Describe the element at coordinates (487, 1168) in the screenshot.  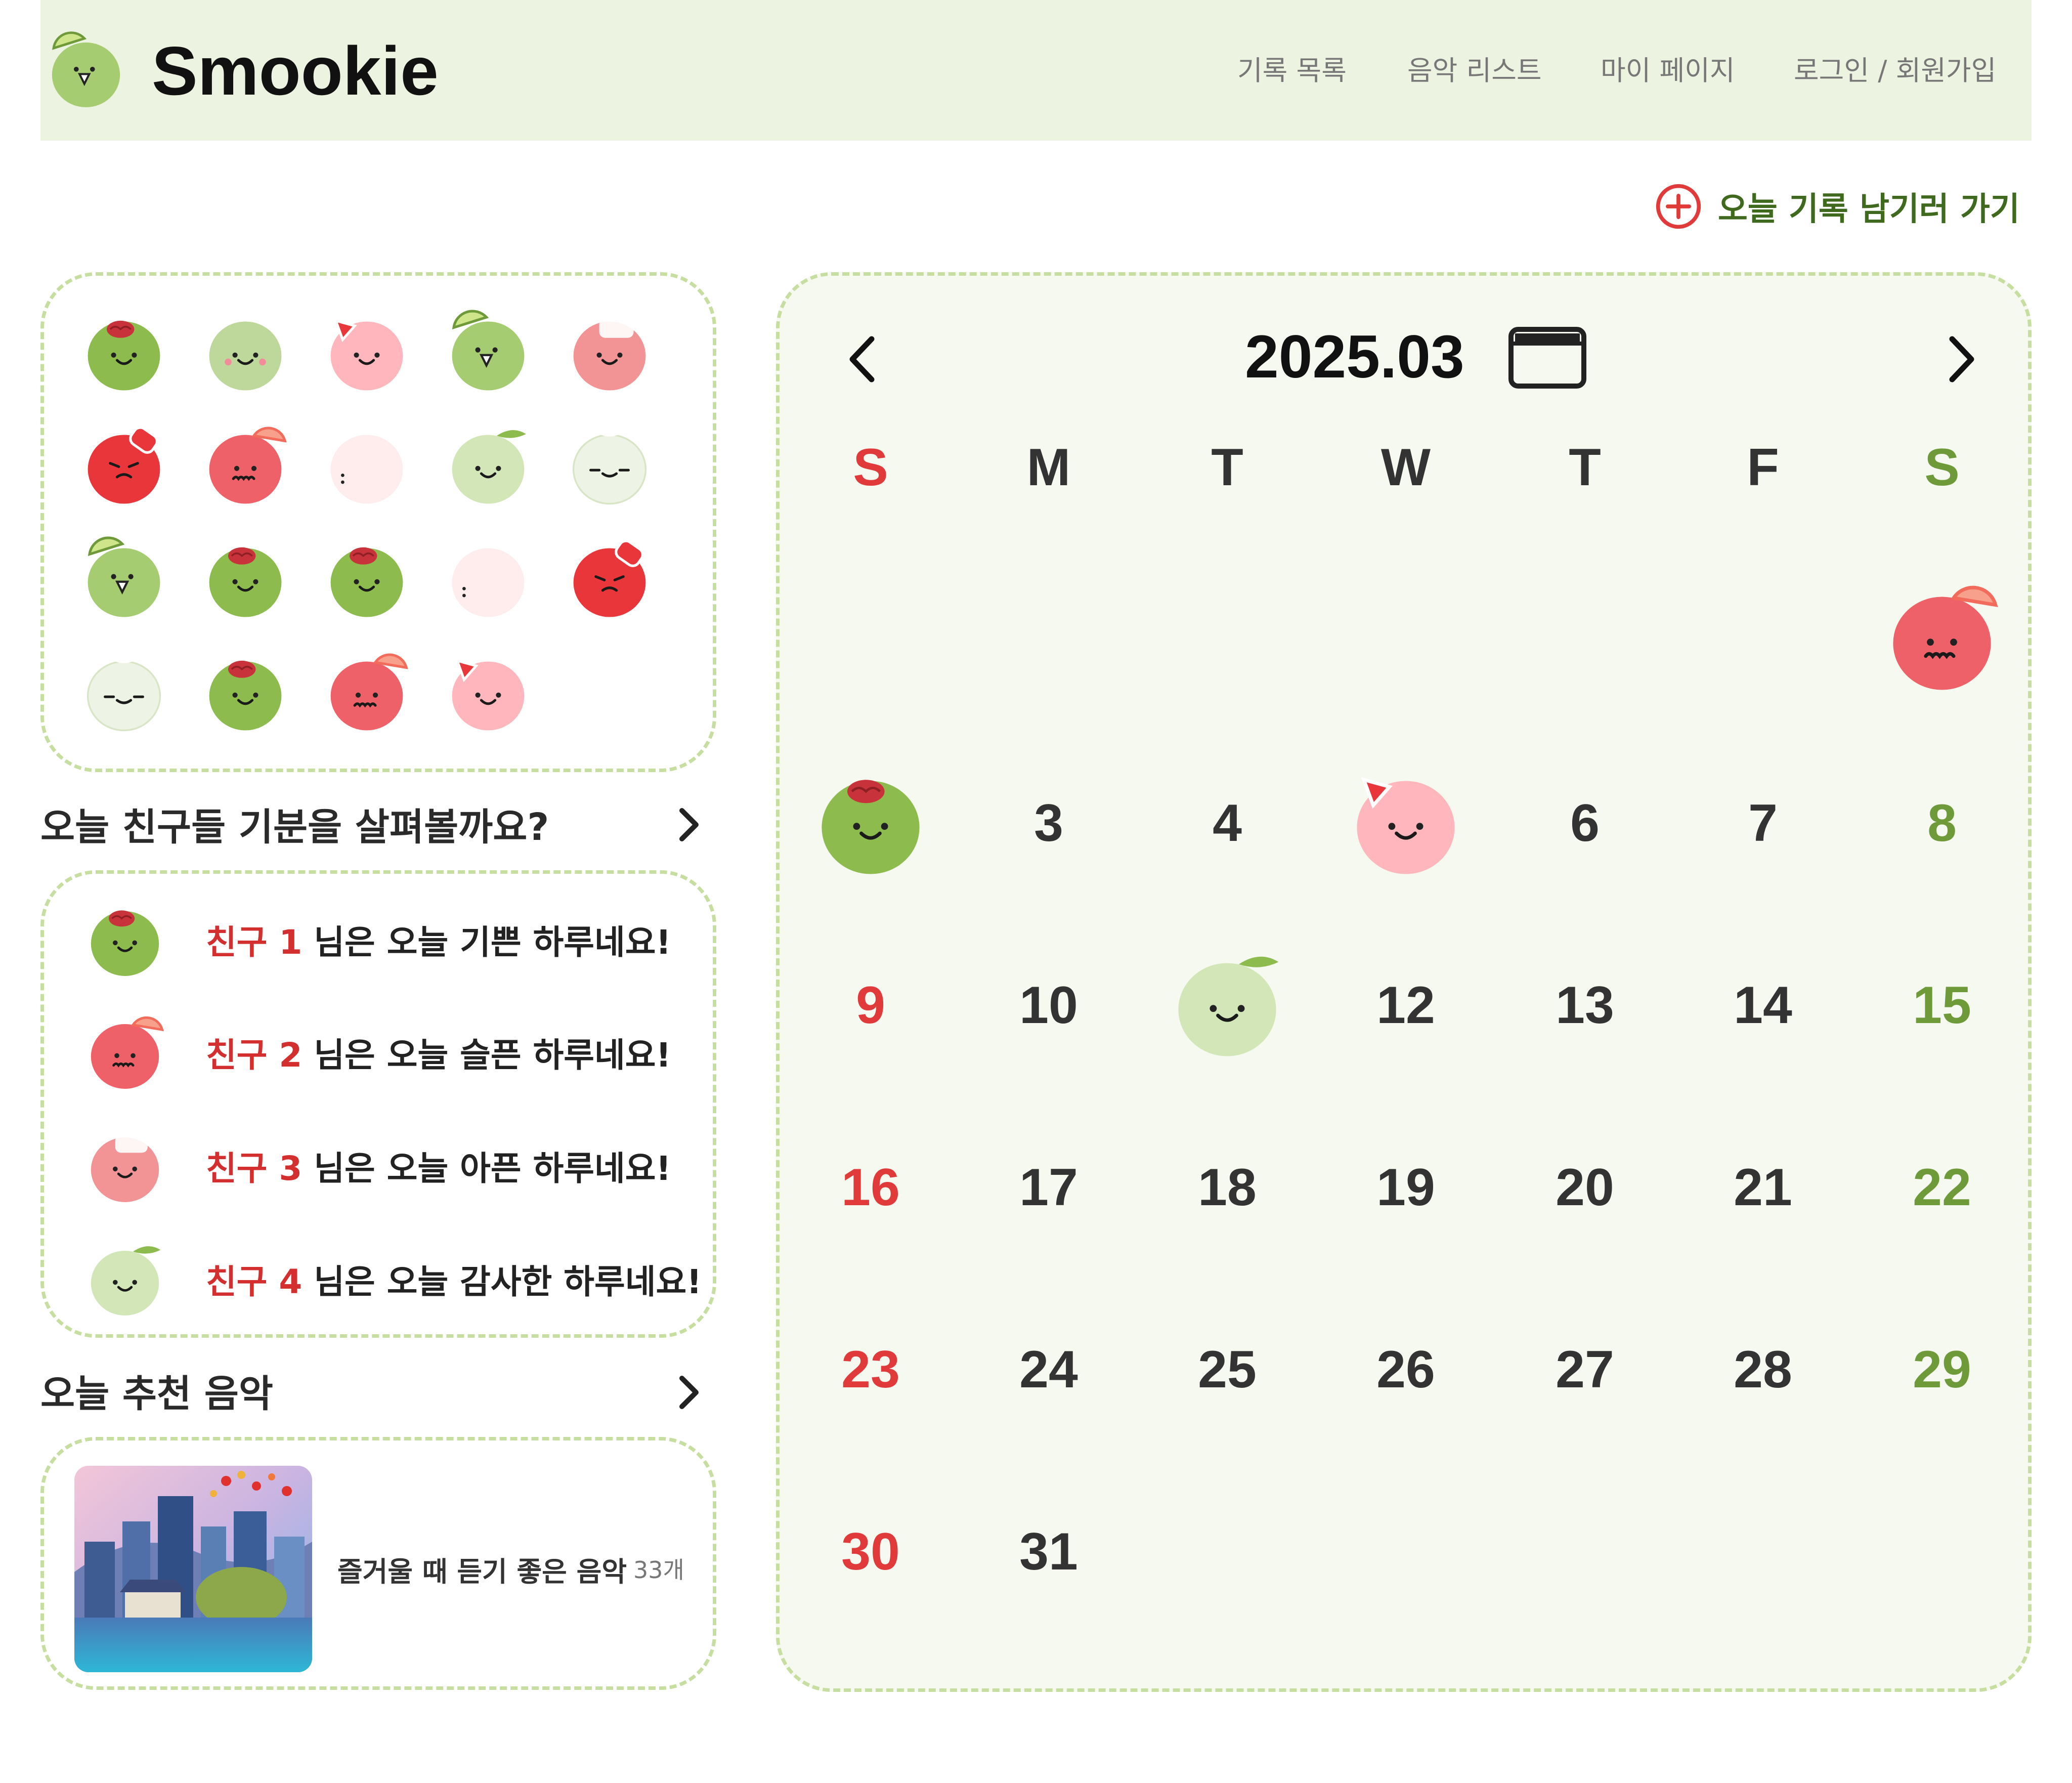
I see `friend-mood-text: 님은 오늘 아픈 하루네요!` at that location.